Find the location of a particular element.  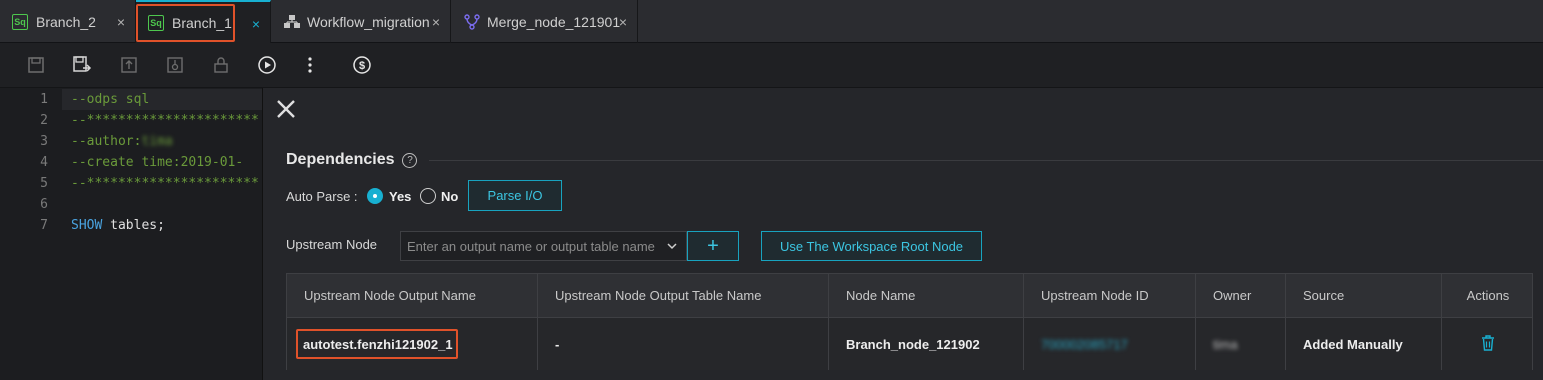

auto-parse-no-label: No is located at coordinates (449, 196).